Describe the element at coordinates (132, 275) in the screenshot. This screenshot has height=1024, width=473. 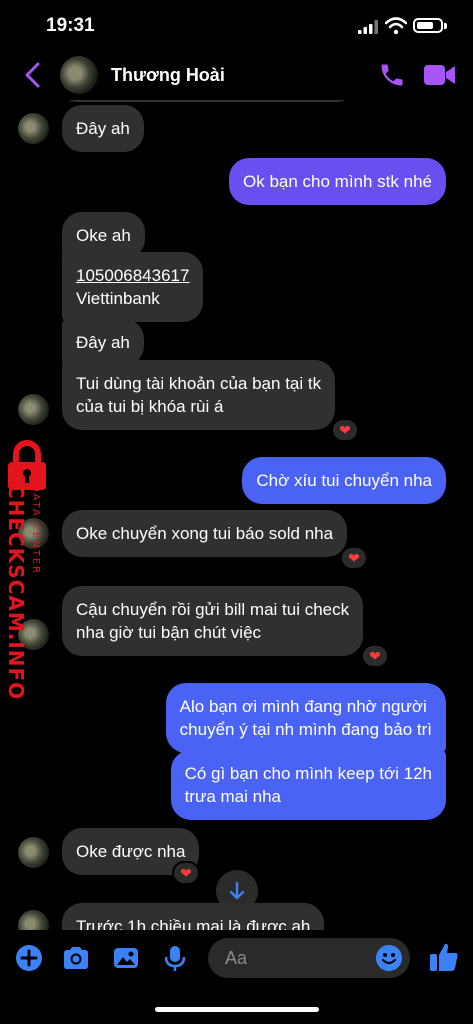
I see `account-number-link: 105006843617` at that location.